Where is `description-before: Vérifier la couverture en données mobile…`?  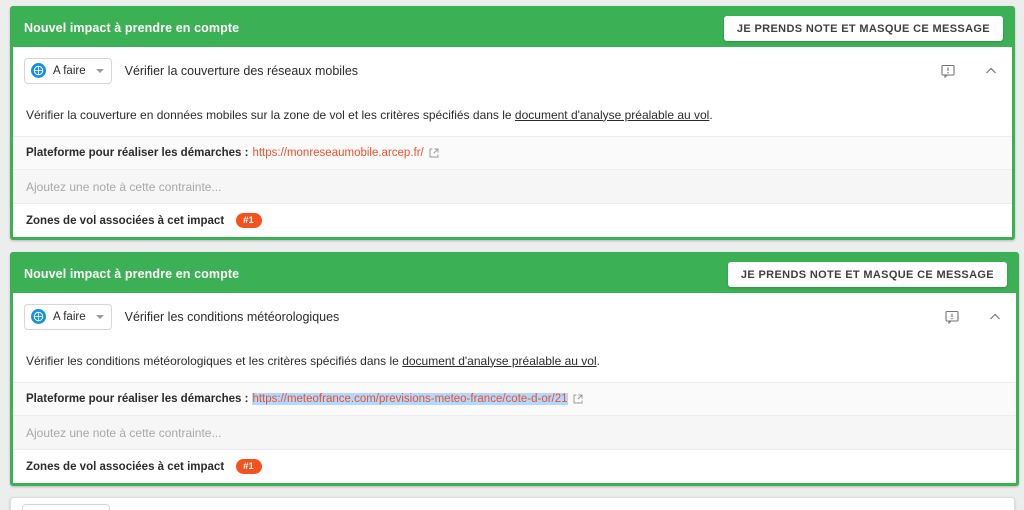
description-before: Vérifier la couverture en données mobile… is located at coordinates (270, 114).